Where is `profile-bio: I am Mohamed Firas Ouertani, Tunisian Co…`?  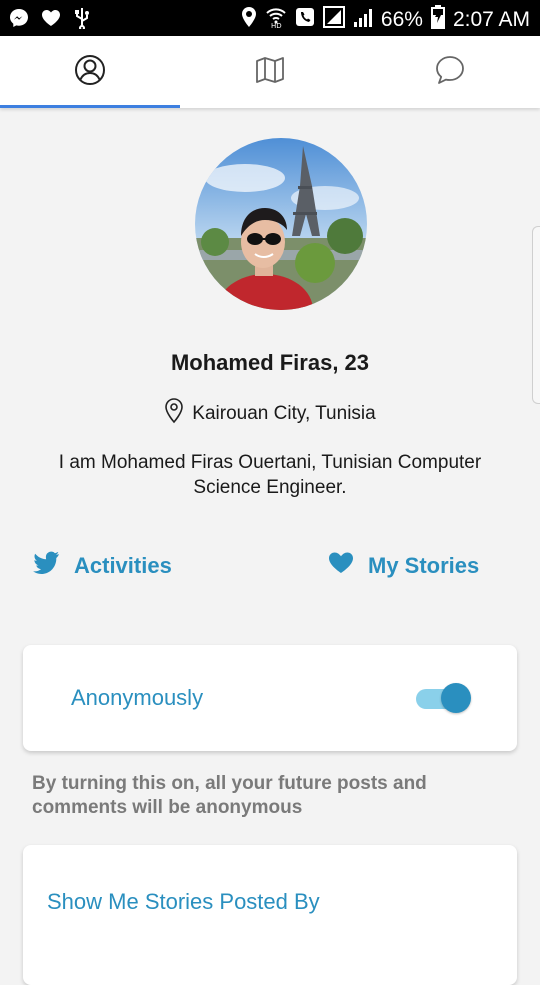 profile-bio: I am Mohamed Firas Ouertani, Tunisian Co… is located at coordinates (270, 475).